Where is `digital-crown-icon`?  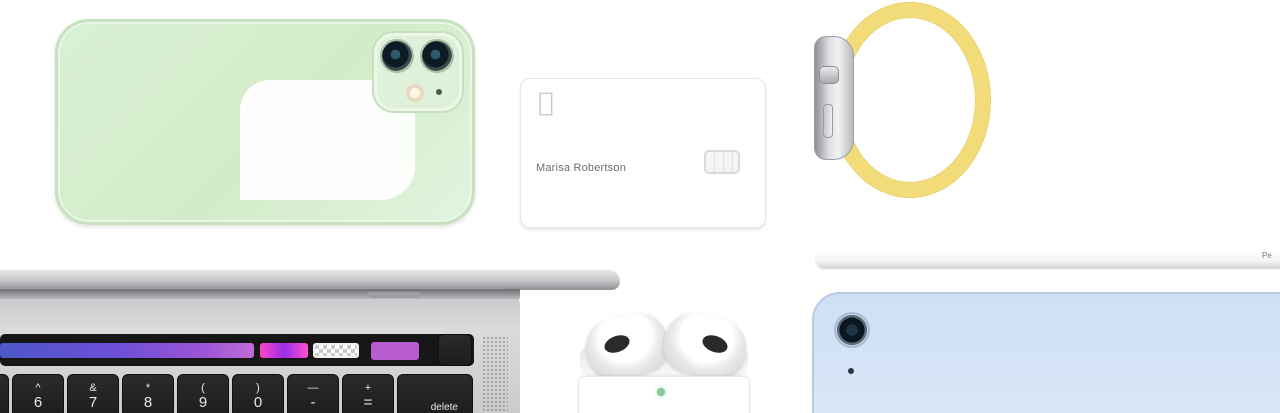 digital-crown-icon is located at coordinates (829, 75).